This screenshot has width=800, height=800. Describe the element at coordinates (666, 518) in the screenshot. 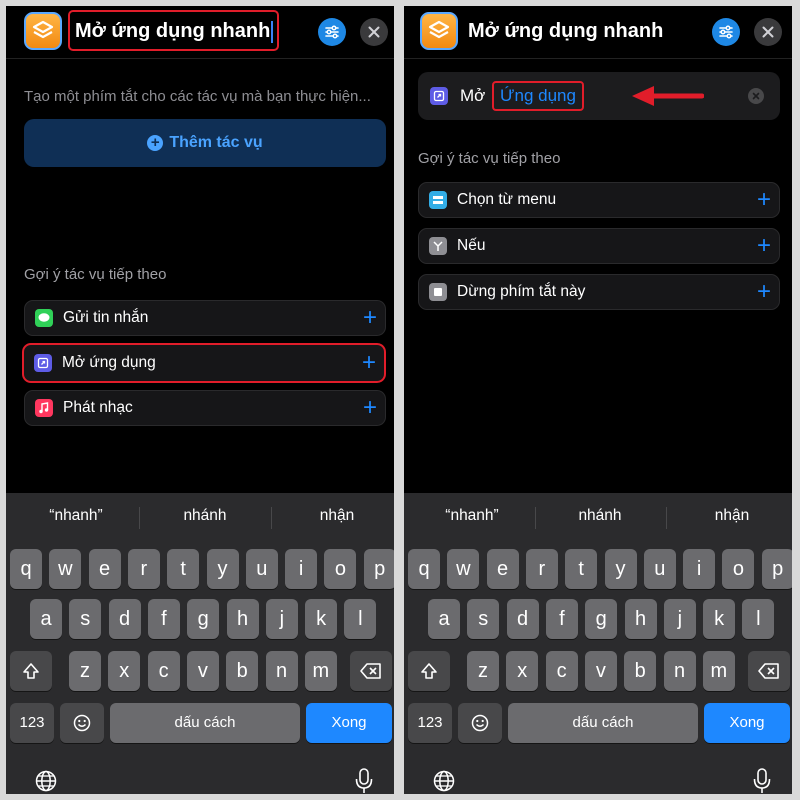

I see `prediction-divider` at that location.